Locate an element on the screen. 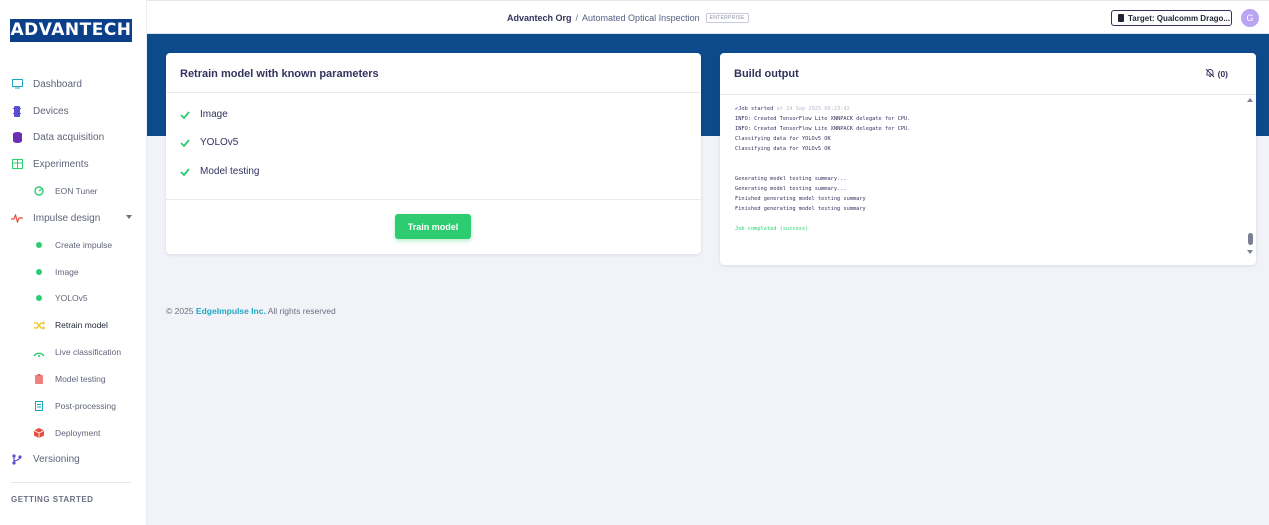 The image size is (1269, 525). sidebar-item-label: Live classification is located at coordinates (88, 352).